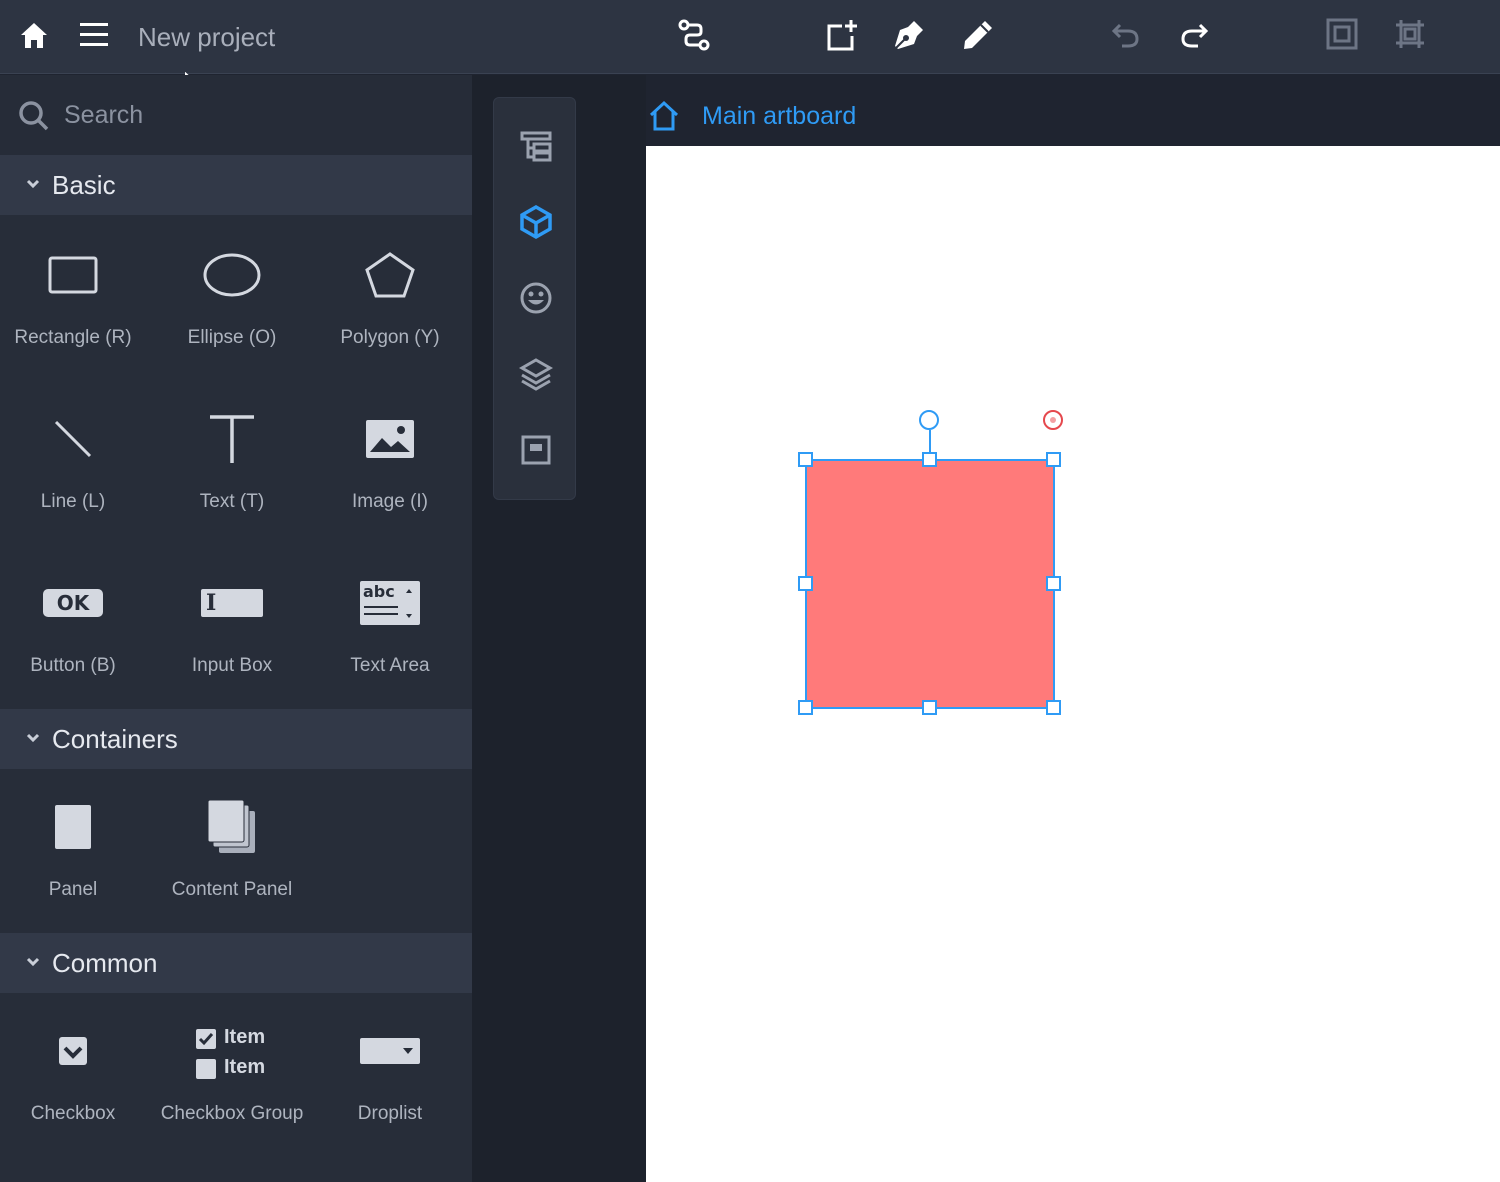 This screenshot has height=1182, width=1500. Describe the element at coordinates (232, 889) in the screenshot. I see `widget-label: Content Panel` at that location.